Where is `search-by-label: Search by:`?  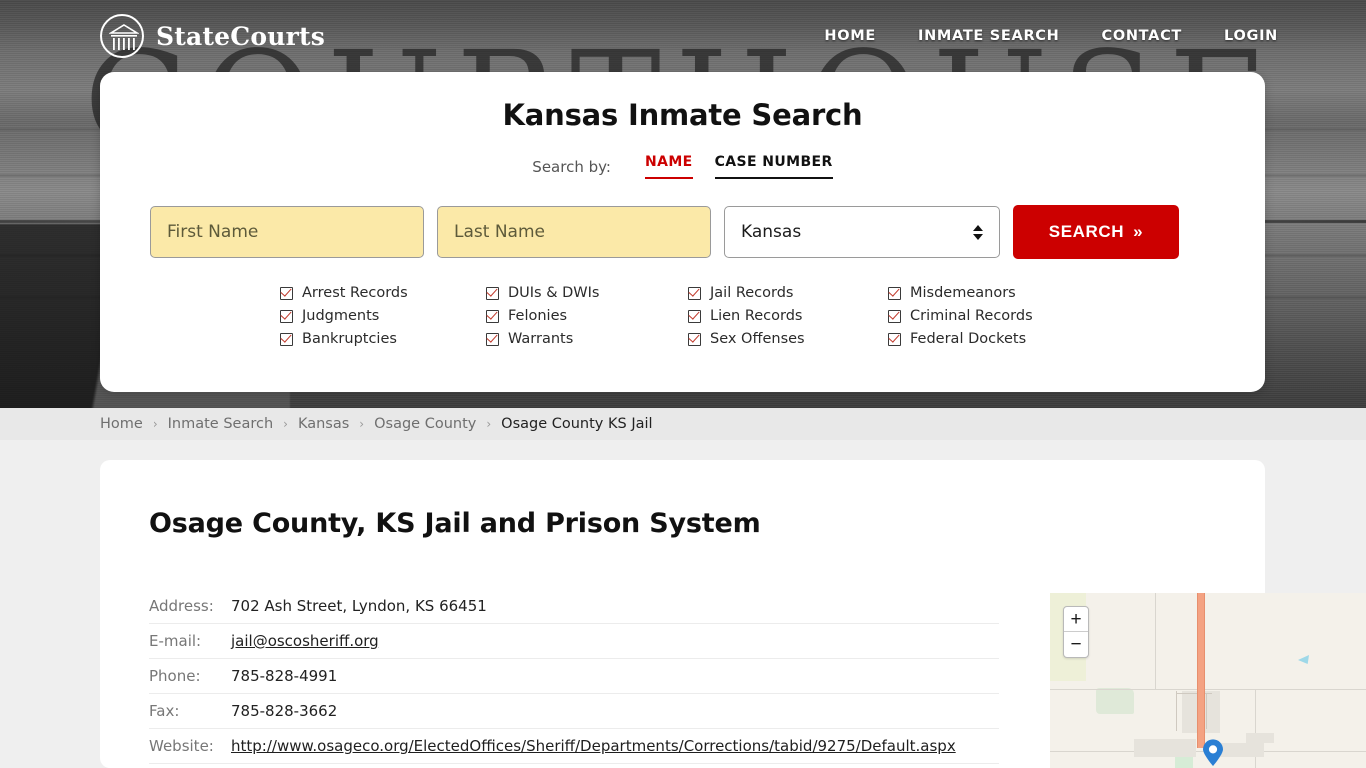 search-by-label: Search by: is located at coordinates (571, 166).